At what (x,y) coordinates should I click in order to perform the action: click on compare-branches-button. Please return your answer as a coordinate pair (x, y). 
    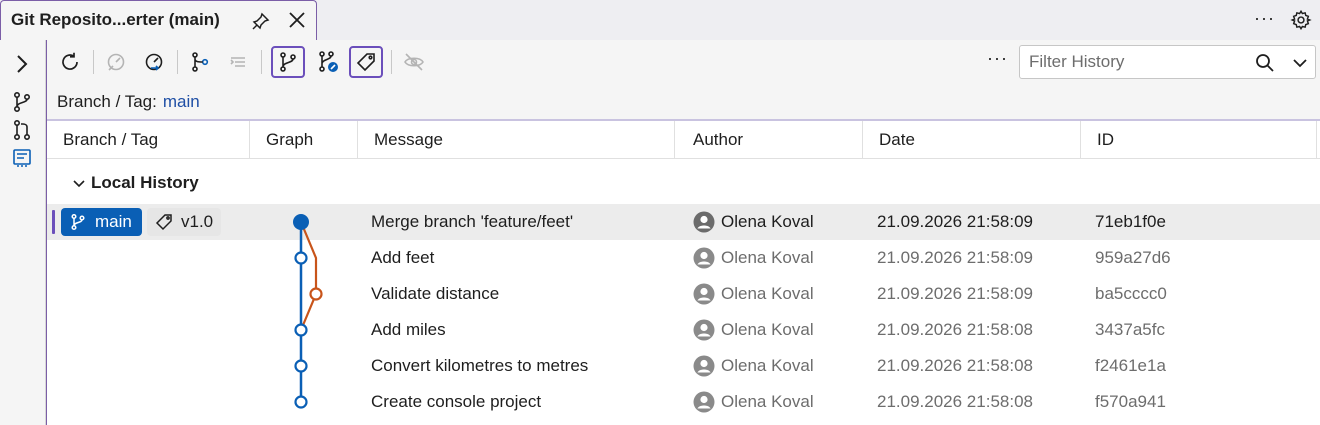
    Looking at the image, I should click on (200, 62).